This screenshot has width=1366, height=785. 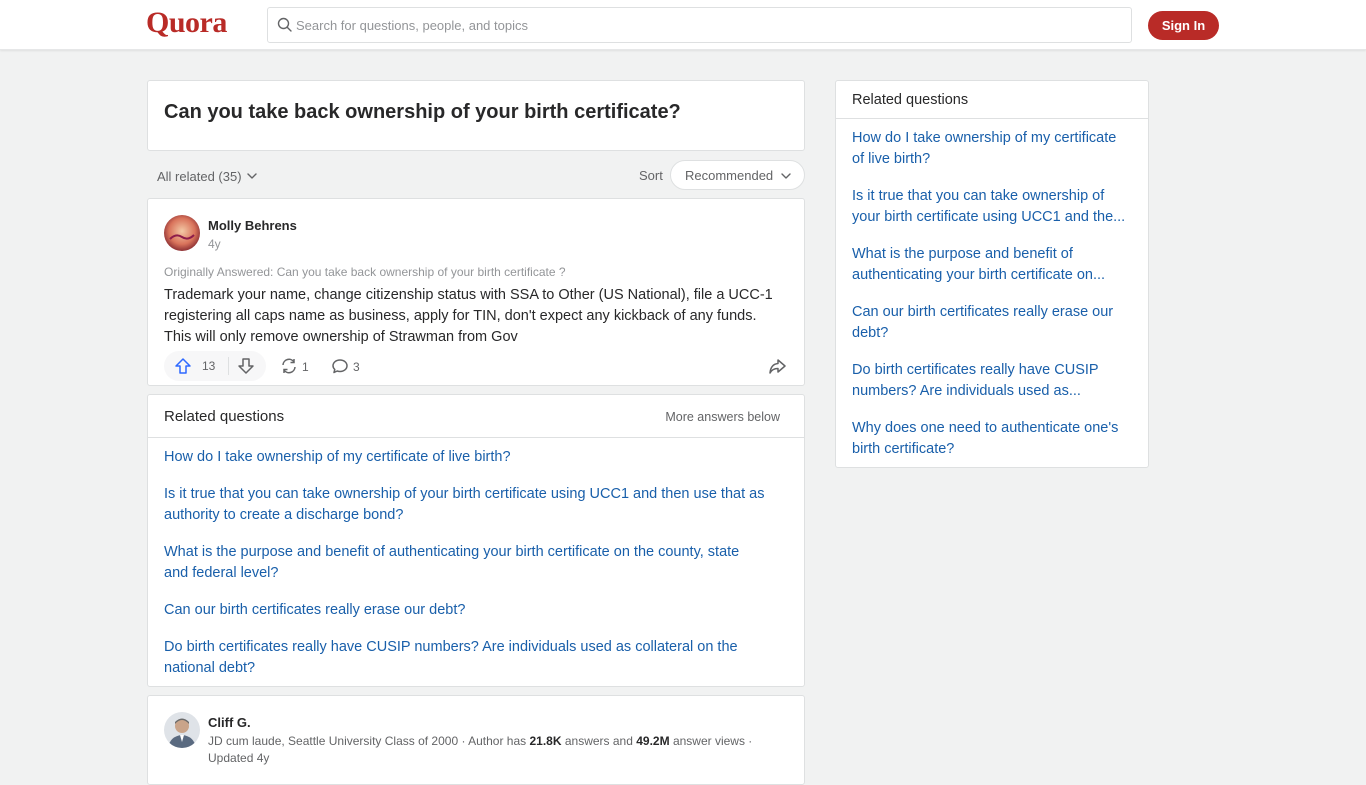 I want to click on comment-count: 3, so click(x=356, y=367).